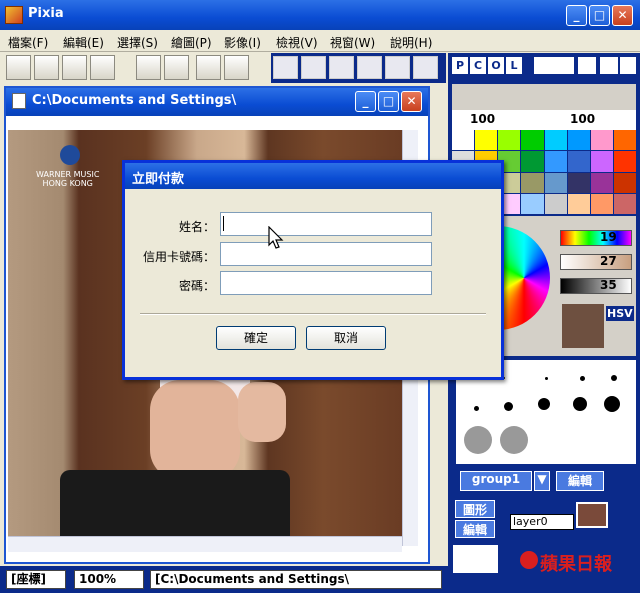 This screenshot has height=593, width=640. Describe the element at coordinates (326, 254) in the screenshot. I see `card-number-field` at that location.